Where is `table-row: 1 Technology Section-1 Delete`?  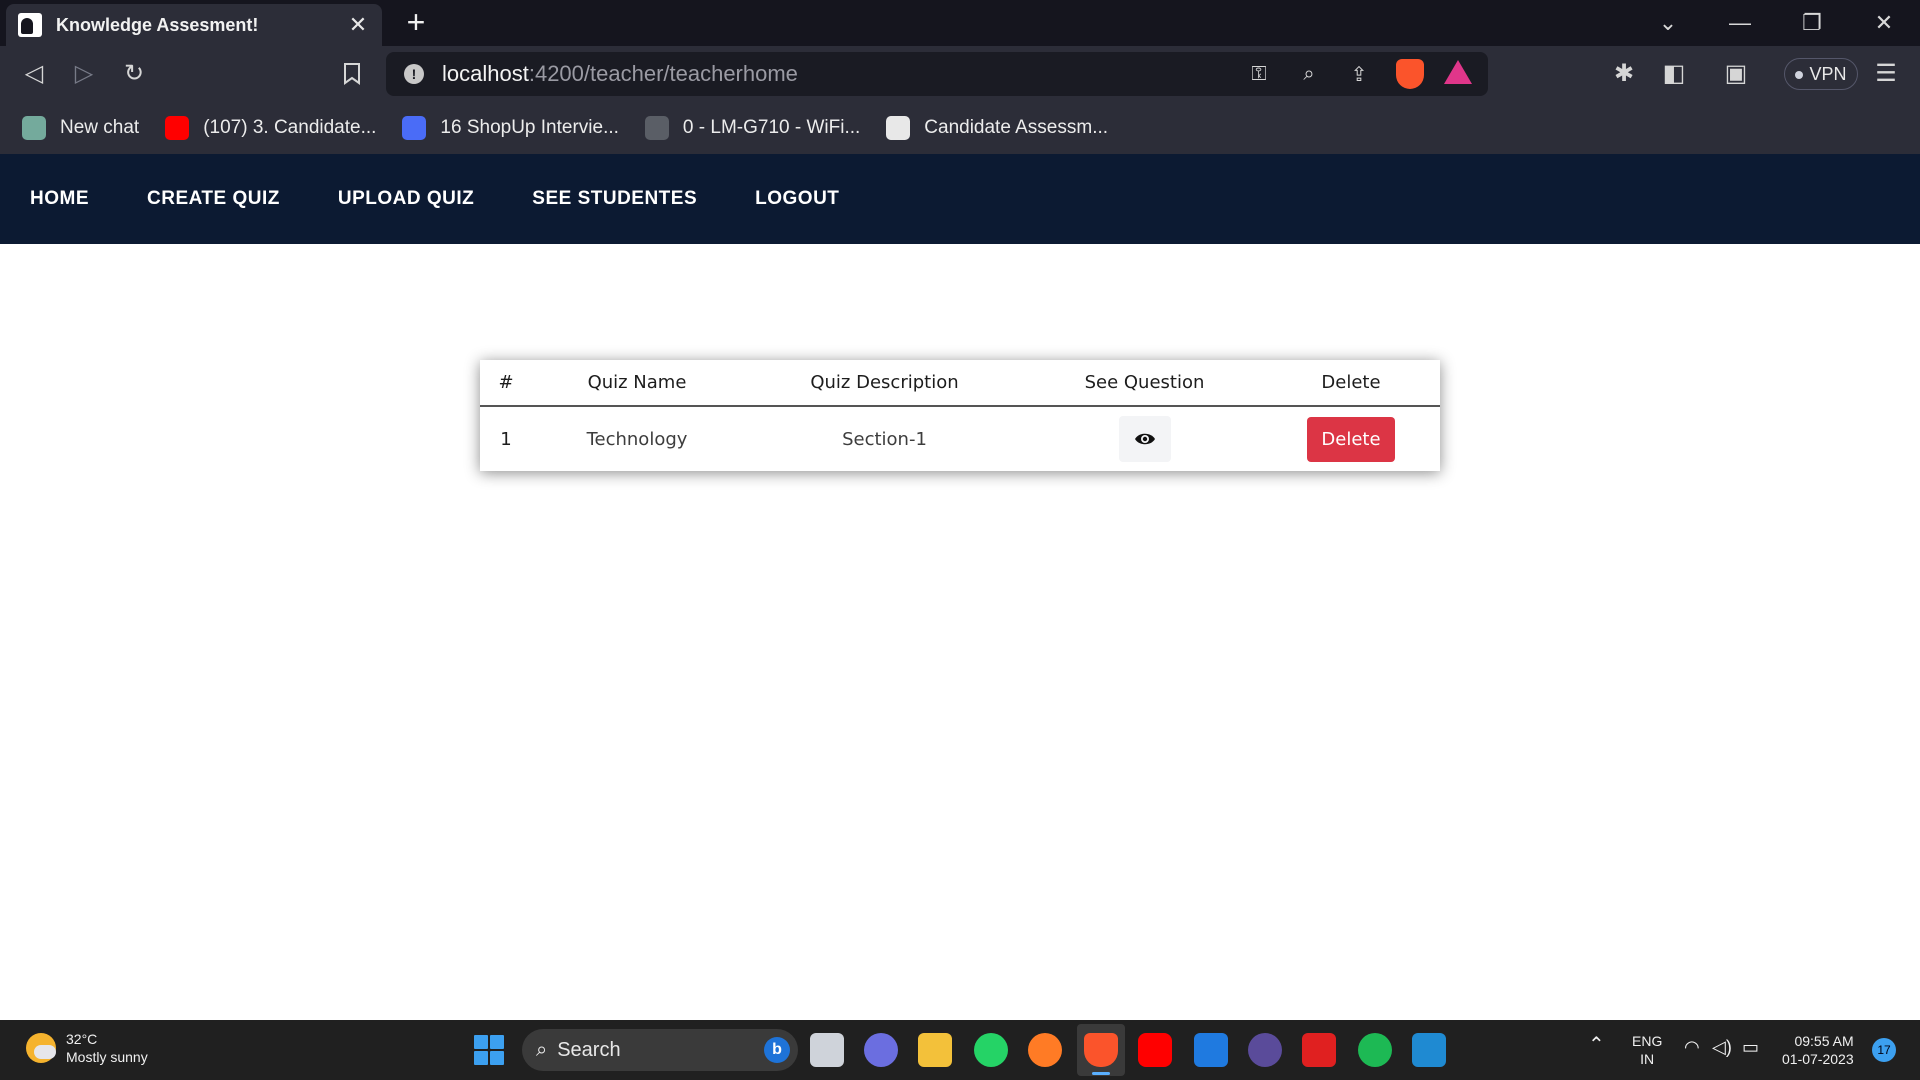 table-row: 1 Technology Section-1 Delete is located at coordinates (960, 438).